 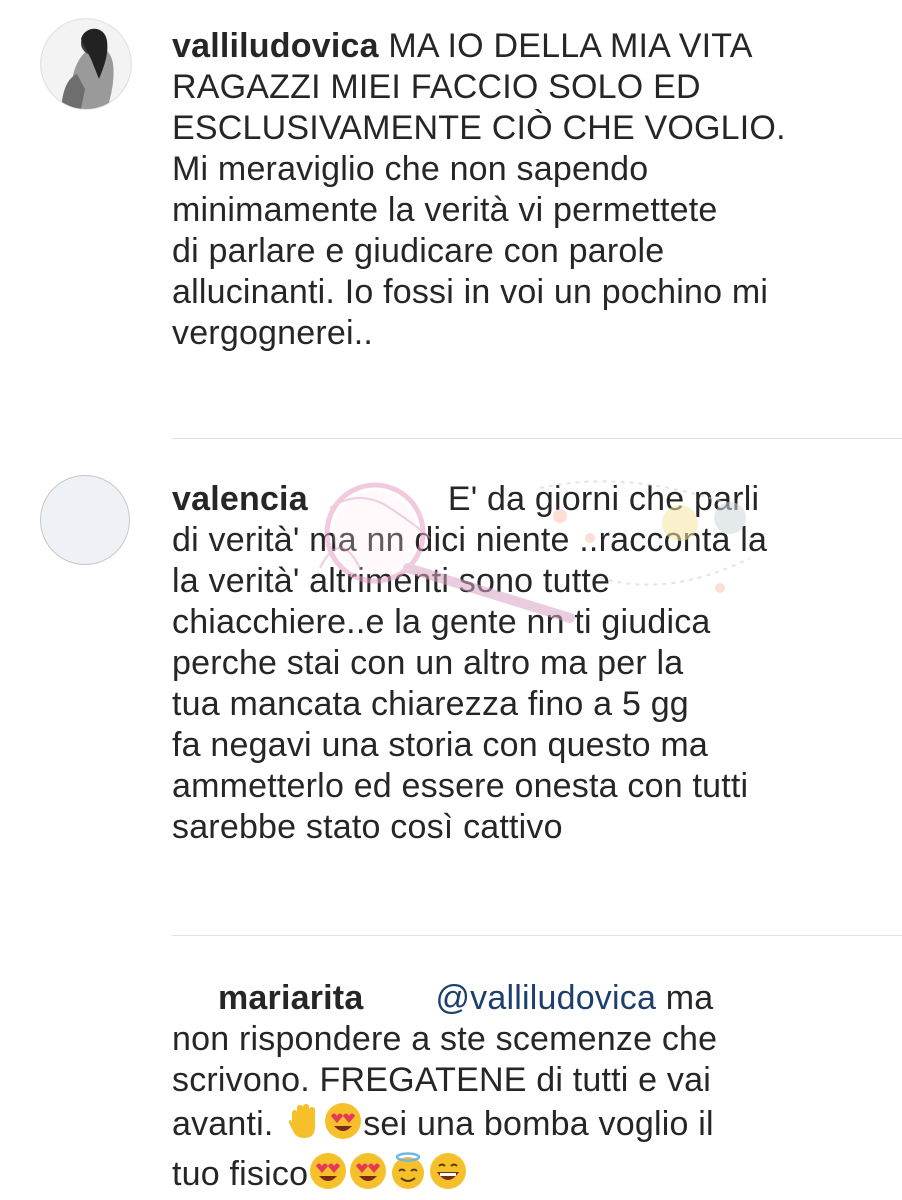 What do you see at coordinates (448, 1175) in the screenshot?
I see `grinning-face-icon` at bounding box center [448, 1175].